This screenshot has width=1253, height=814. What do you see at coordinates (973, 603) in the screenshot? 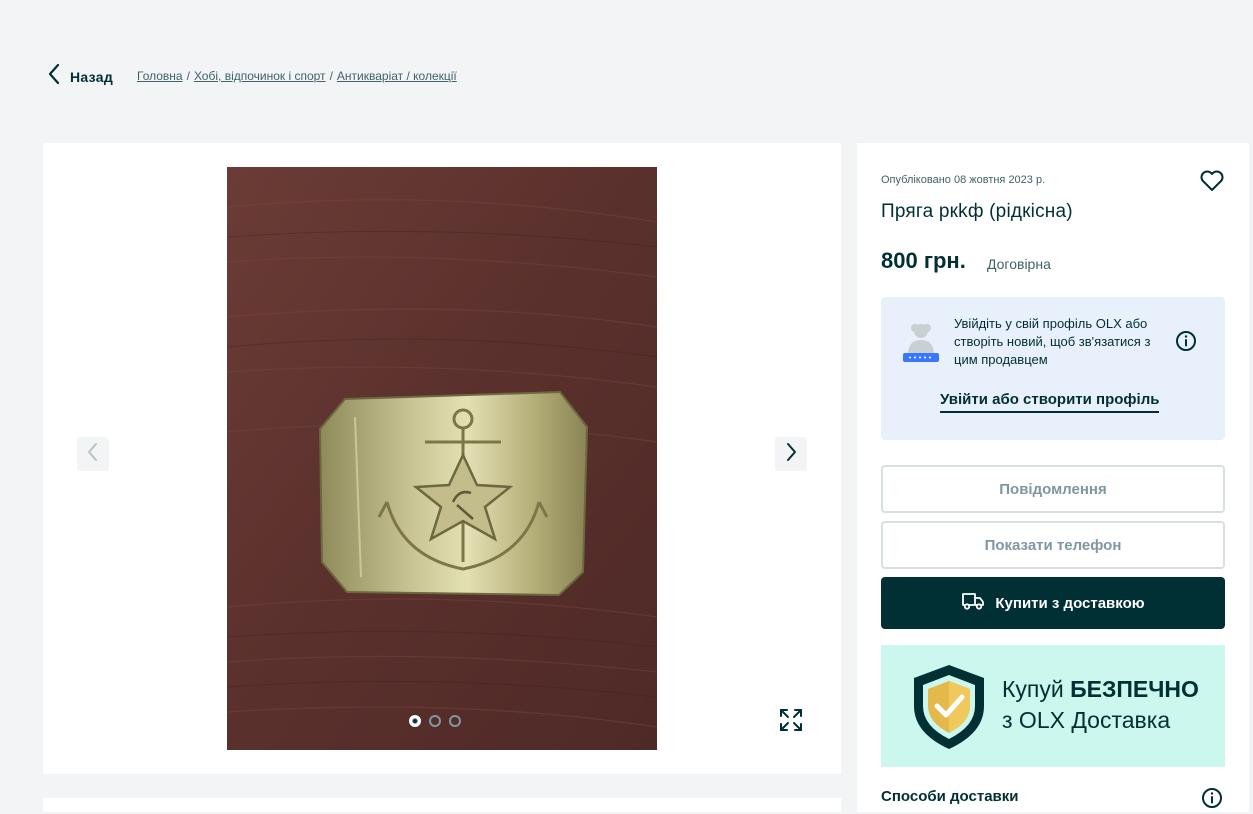
I see `truck-icon` at bounding box center [973, 603].